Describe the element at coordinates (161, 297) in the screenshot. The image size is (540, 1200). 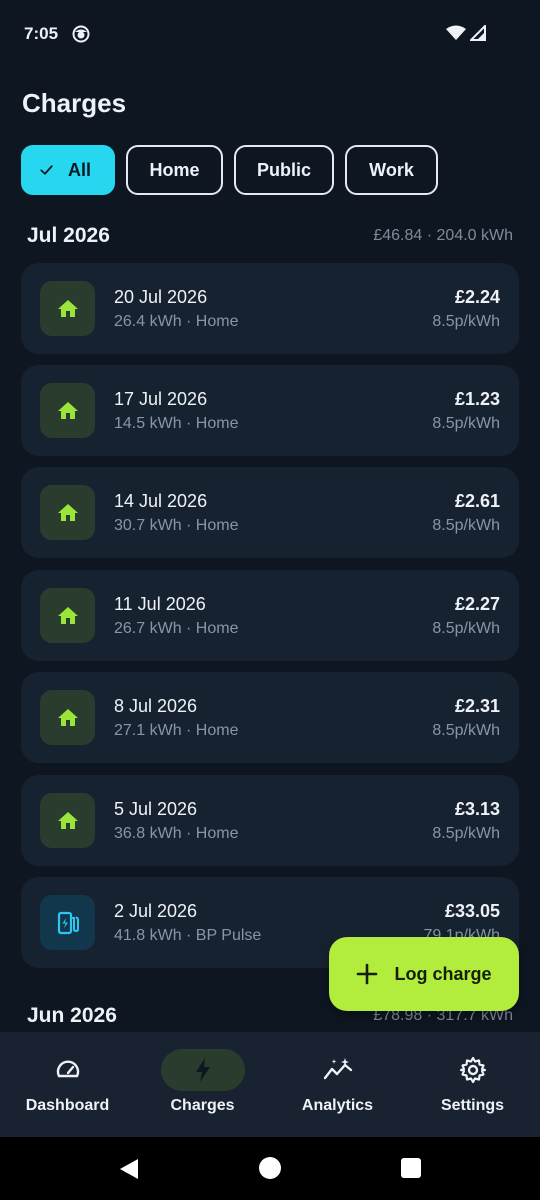
I see `charge-date: 20 Jul 2026` at that location.